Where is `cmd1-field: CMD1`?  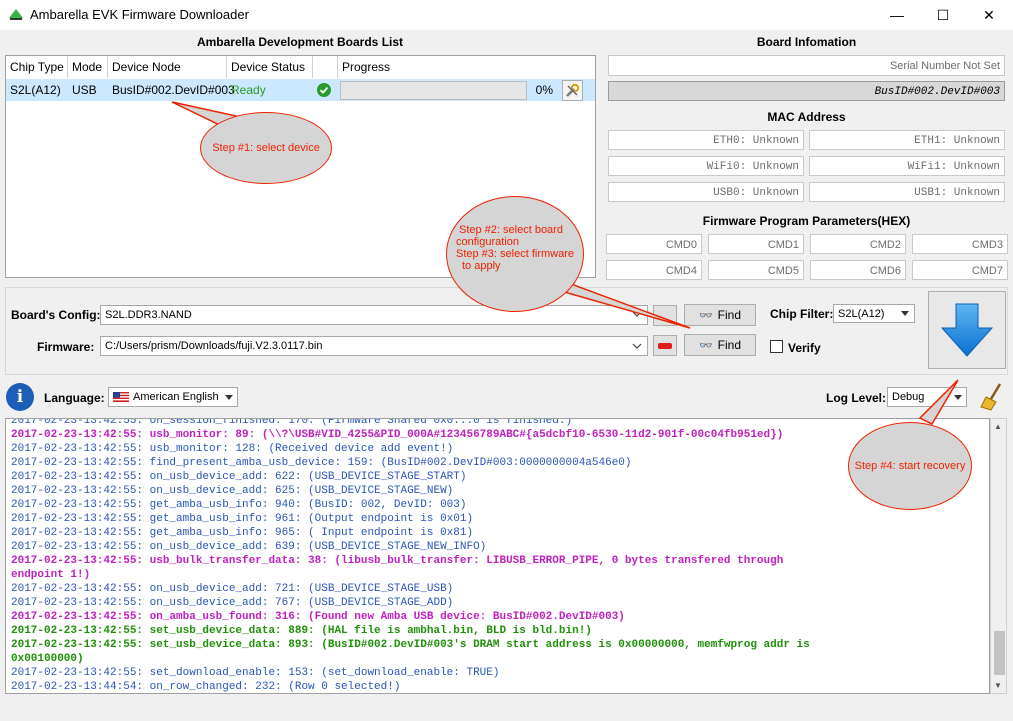
cmd1-field: CMD1 is located at coordinates (756, 244).